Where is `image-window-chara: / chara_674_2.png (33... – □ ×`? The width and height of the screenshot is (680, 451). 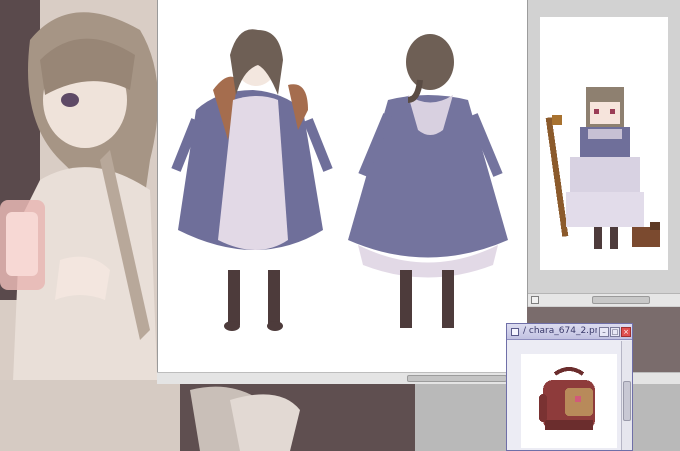 image-window-chara: / chara_674_2.png (33... – □ × is located at coordinates (569, 387).